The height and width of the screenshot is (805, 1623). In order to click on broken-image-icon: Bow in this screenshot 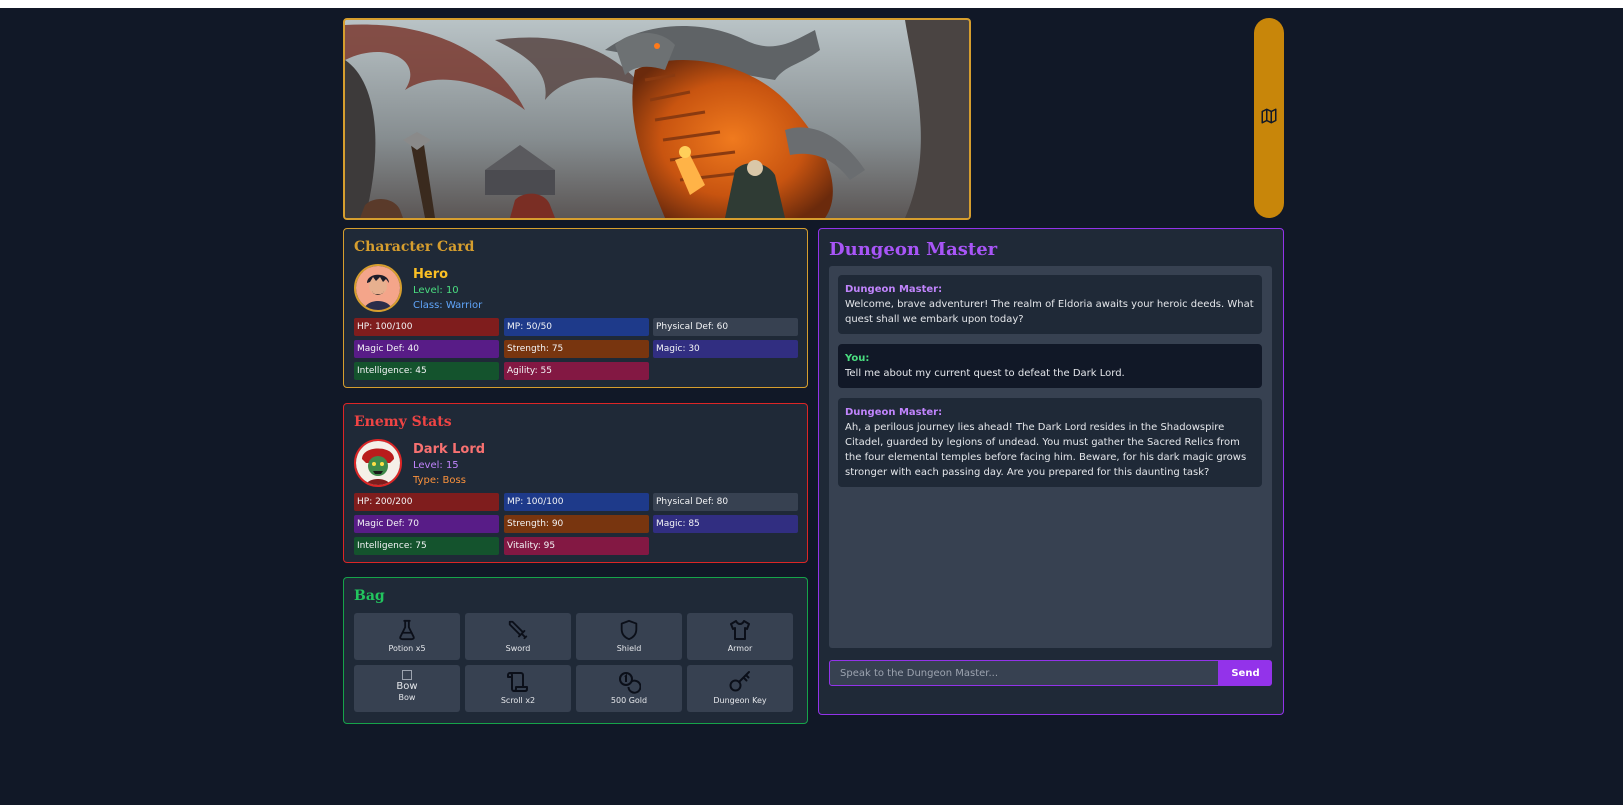, I will do `click(407, 681)`.